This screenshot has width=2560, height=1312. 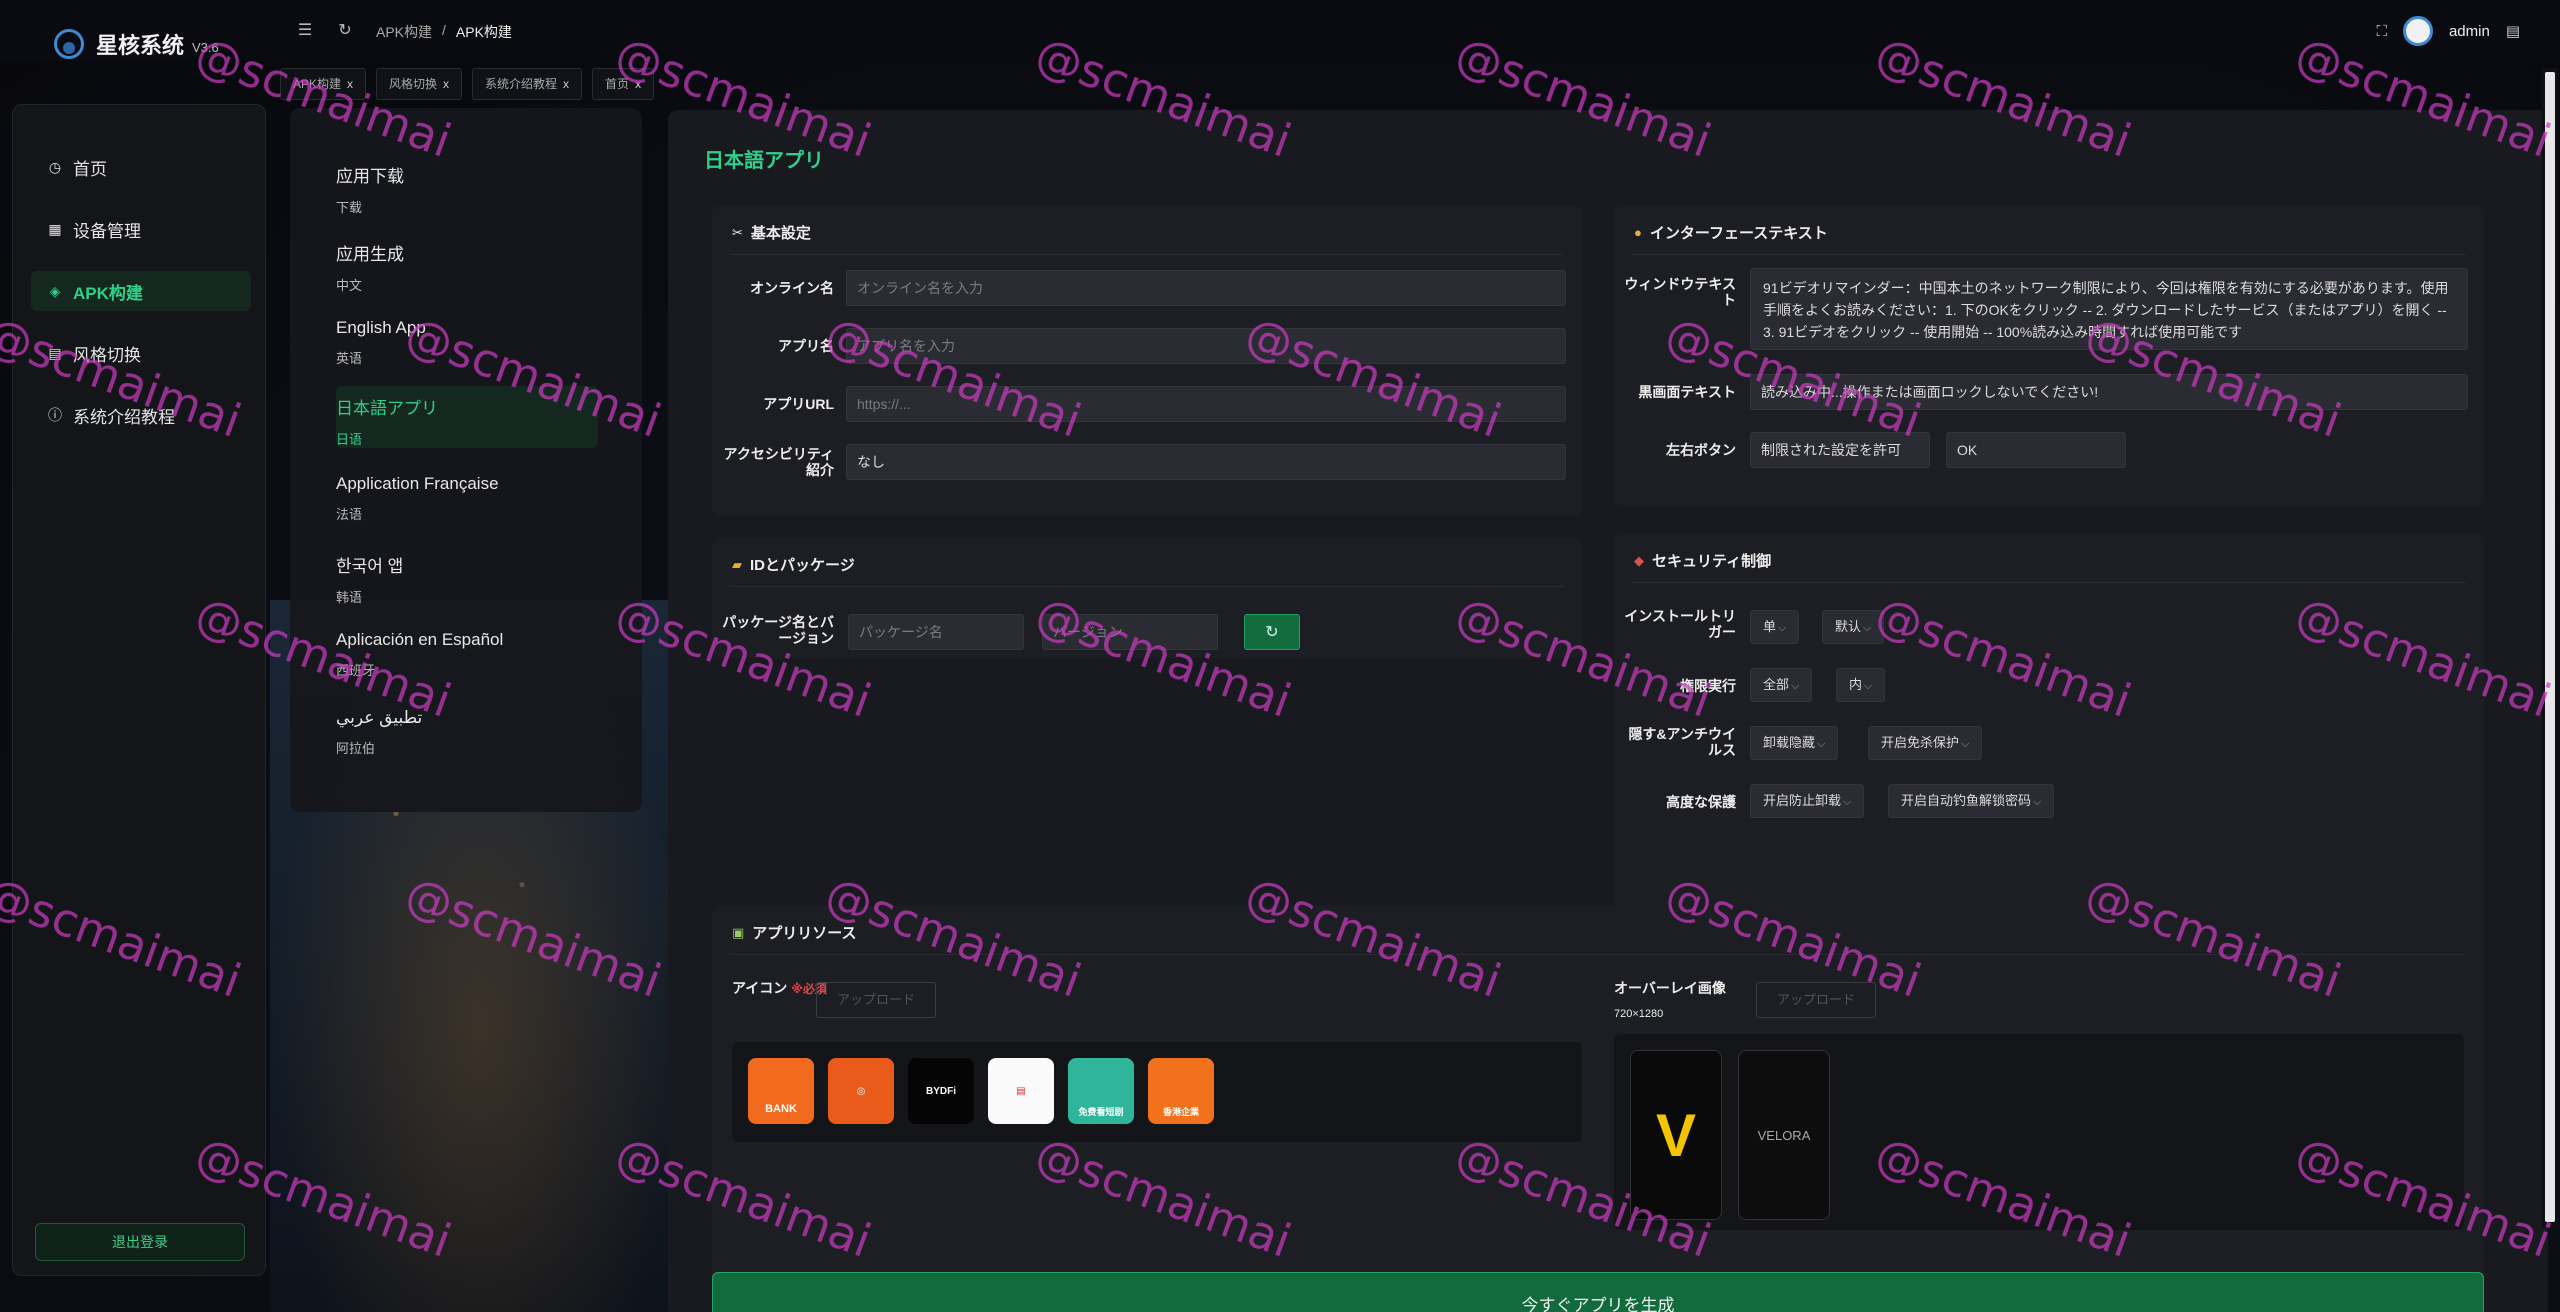 I want to click on icon-thumb-bank: BANK, so click(x=781, y=1091).